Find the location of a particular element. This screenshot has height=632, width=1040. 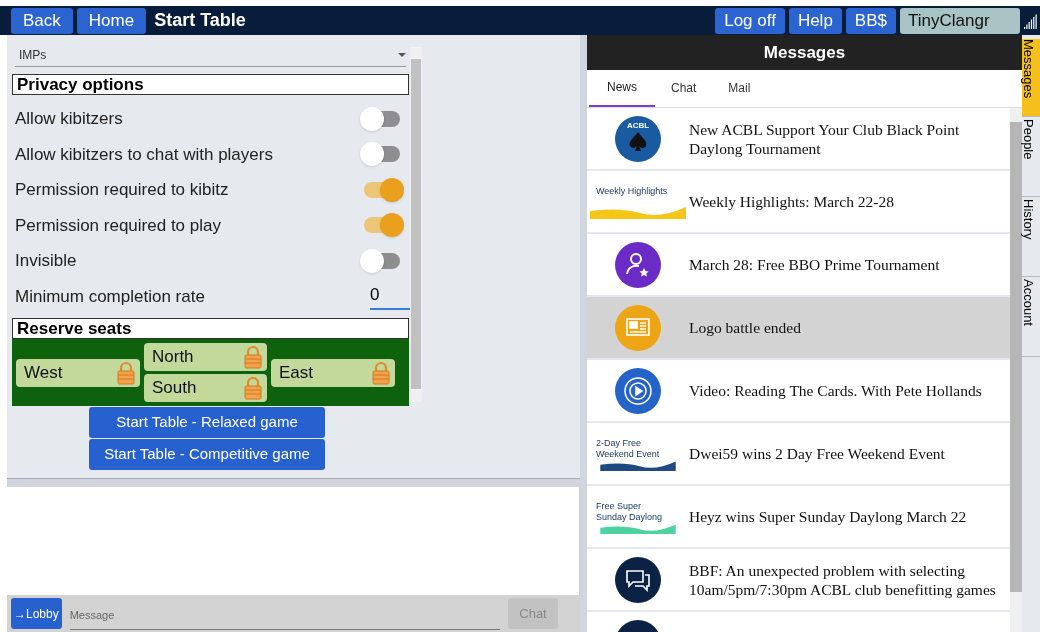

page-title: Start Table is located at coordinates (200, 20).